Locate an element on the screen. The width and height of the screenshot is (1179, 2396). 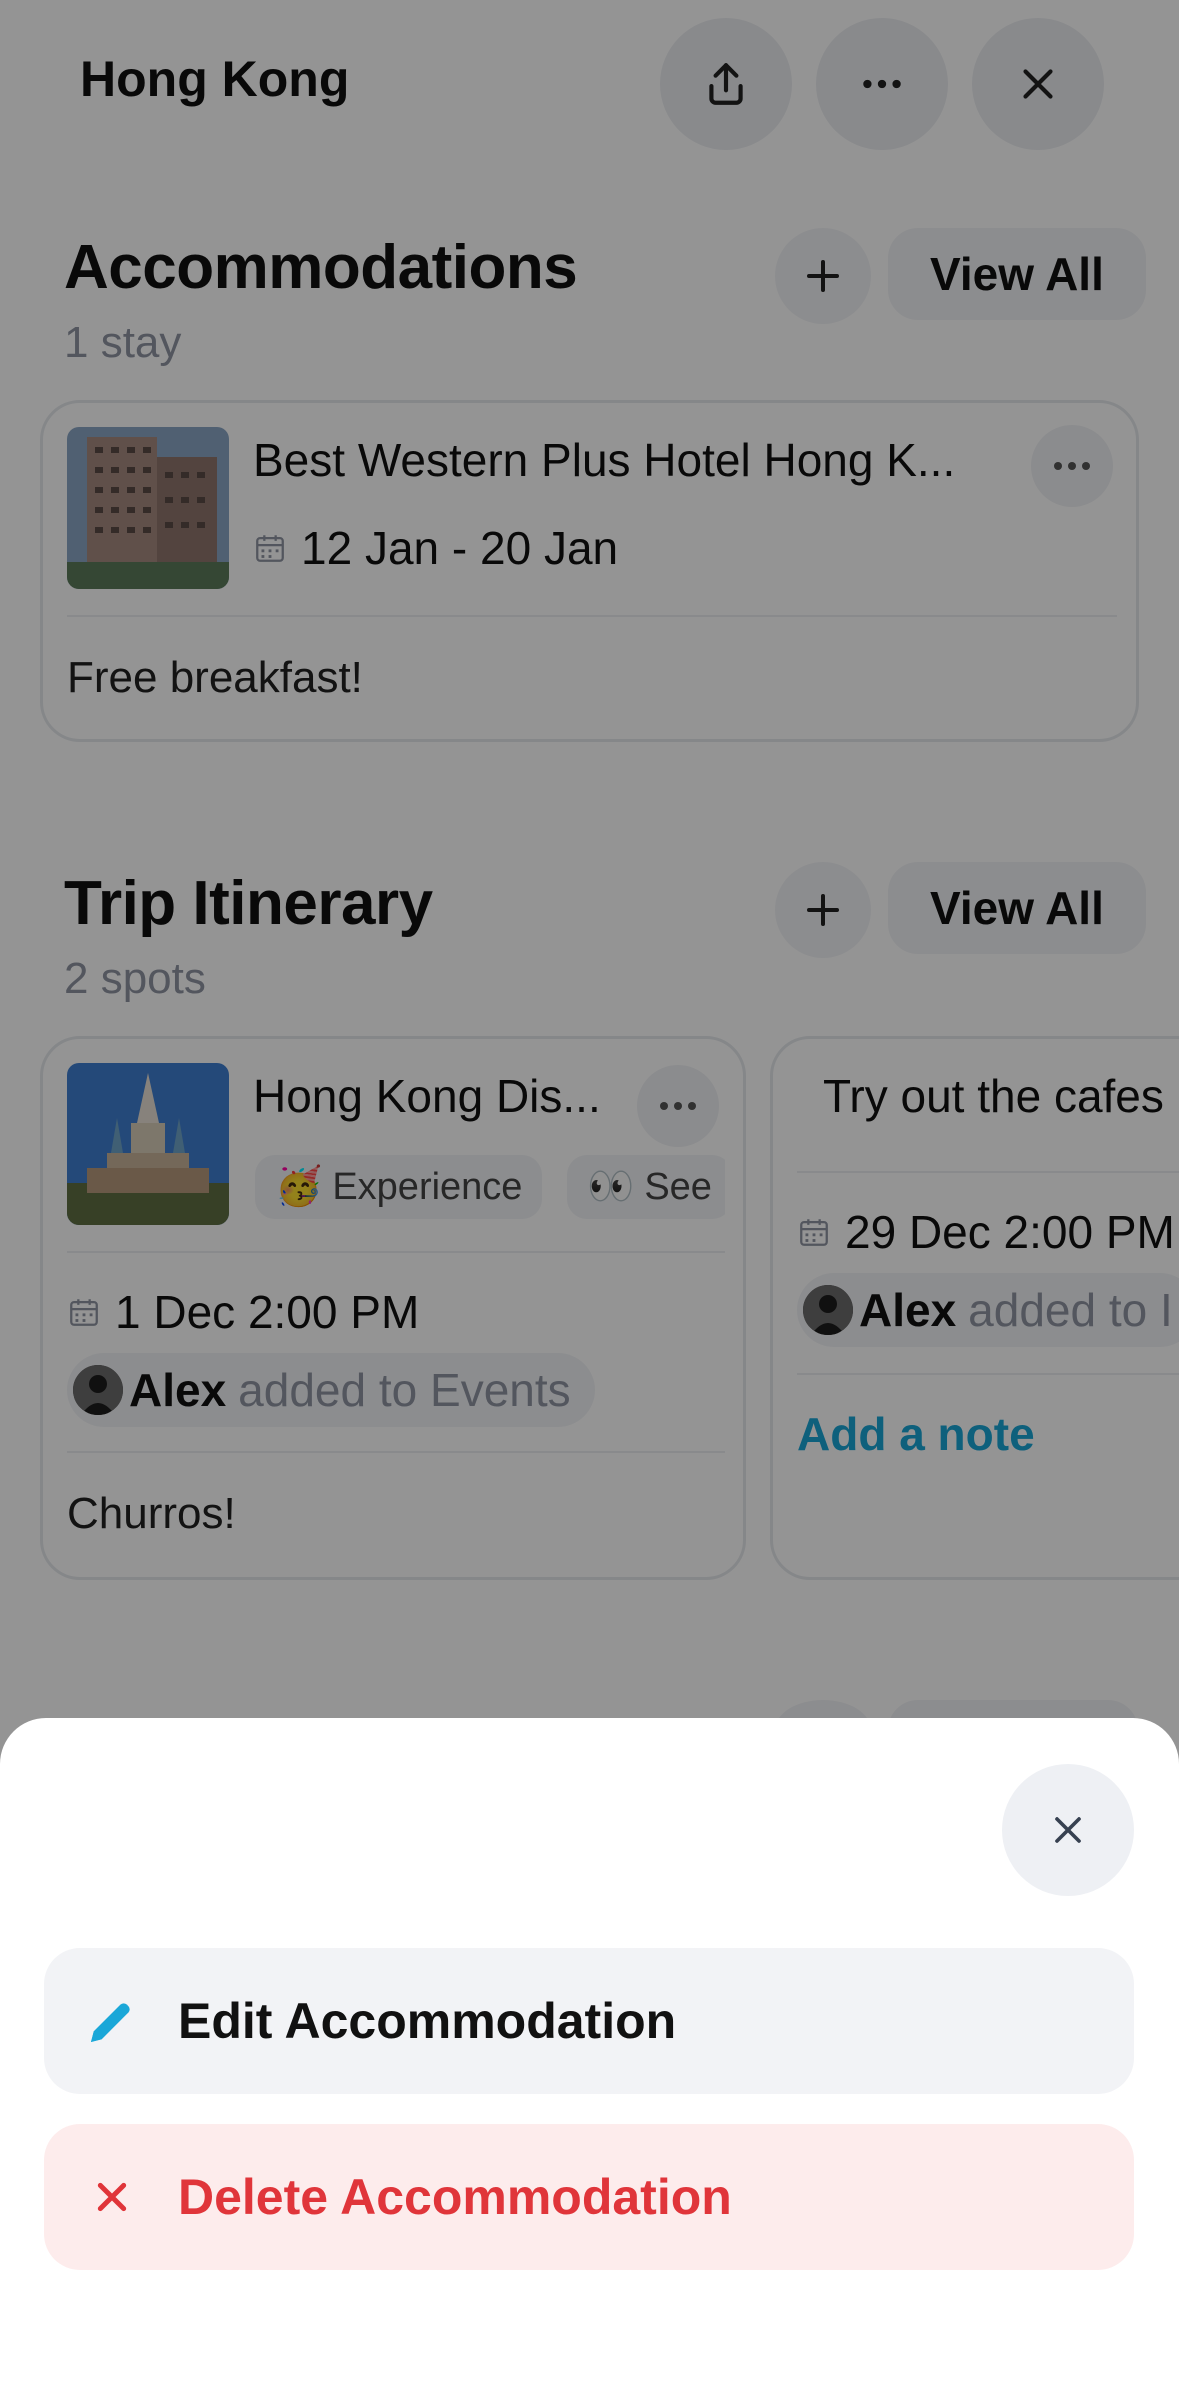
delete-accommodation-button: Delete Accommodation is located at coordinates (589, 2197).